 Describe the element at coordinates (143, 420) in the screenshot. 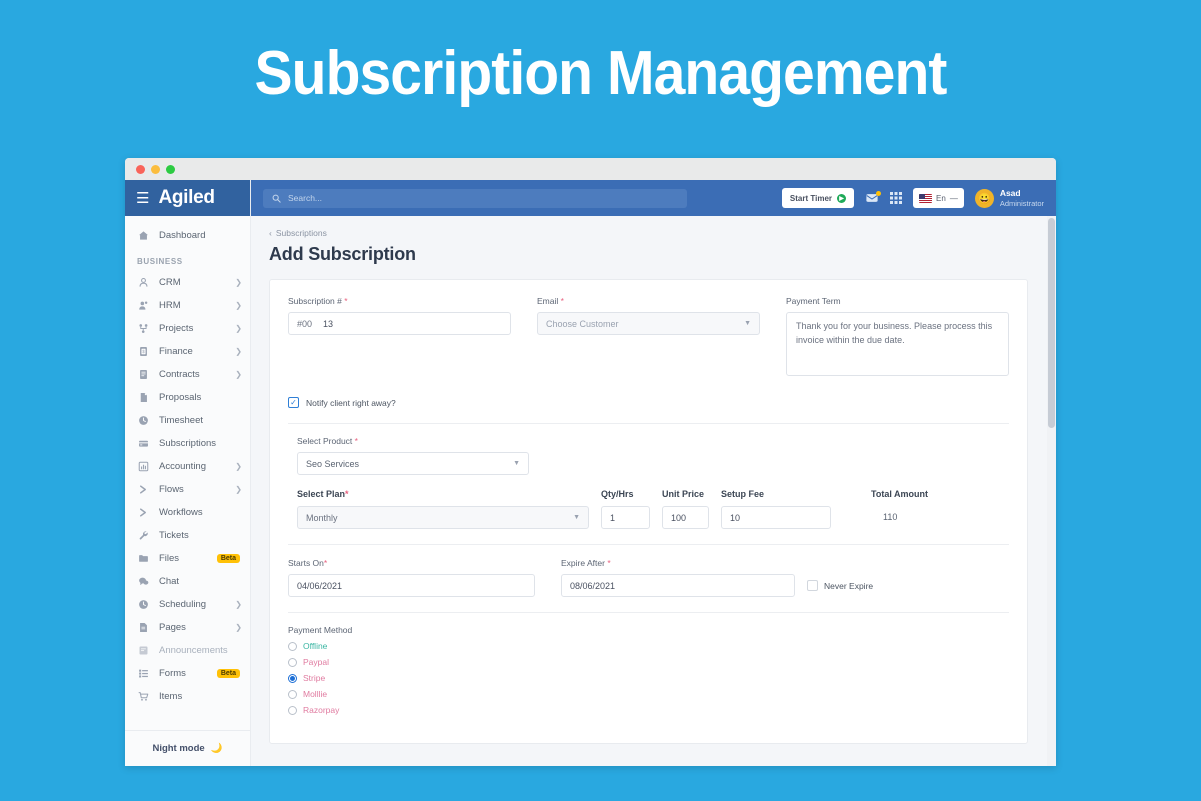

I see `clock-icon` at that location.